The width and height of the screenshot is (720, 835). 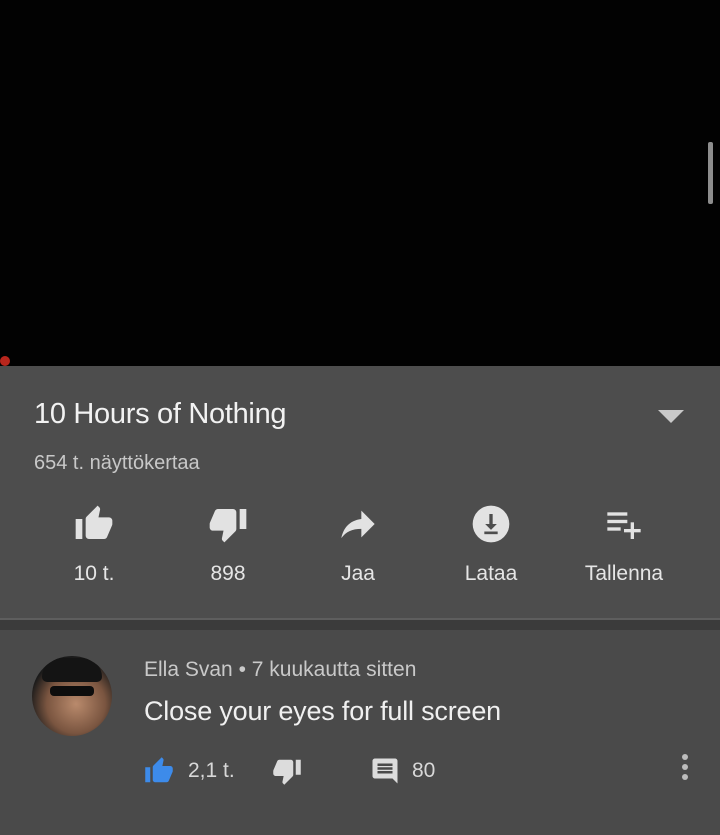 I want to click on download-icon, so click(x=491, y=524).